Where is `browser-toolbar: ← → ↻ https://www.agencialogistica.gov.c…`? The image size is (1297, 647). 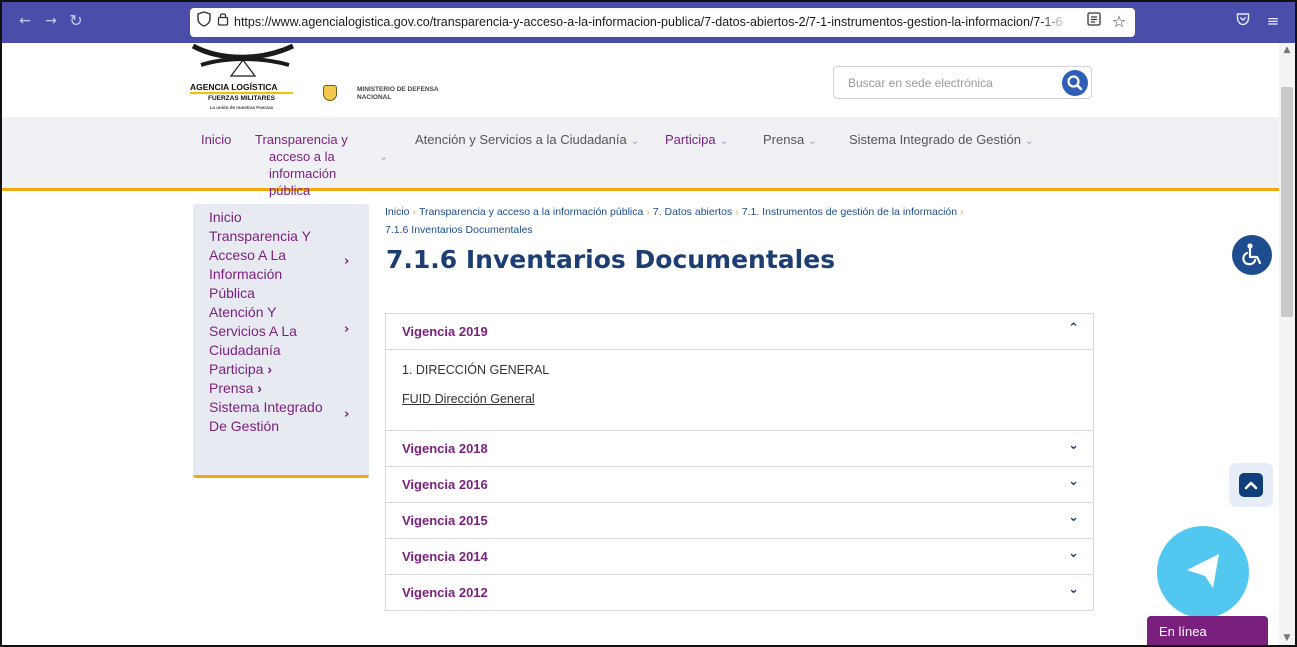 browser-toolbar: ← → ↻ https://www.agencialogistica.gov.c… is located at coordinates (648, 22).